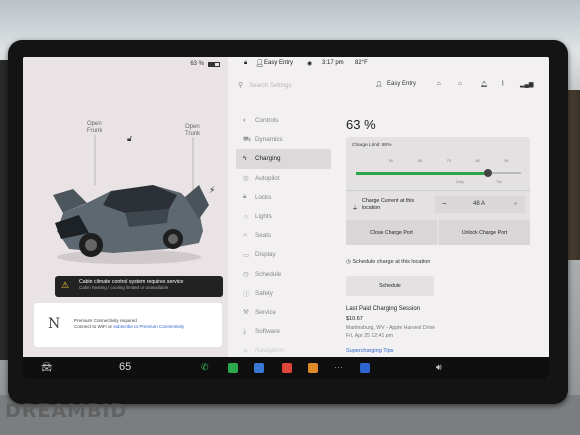  What do you see at coordinates (263, 217) in the screenshot?
I see `nav-item-label: Lights` at bounding box center [263, 217].